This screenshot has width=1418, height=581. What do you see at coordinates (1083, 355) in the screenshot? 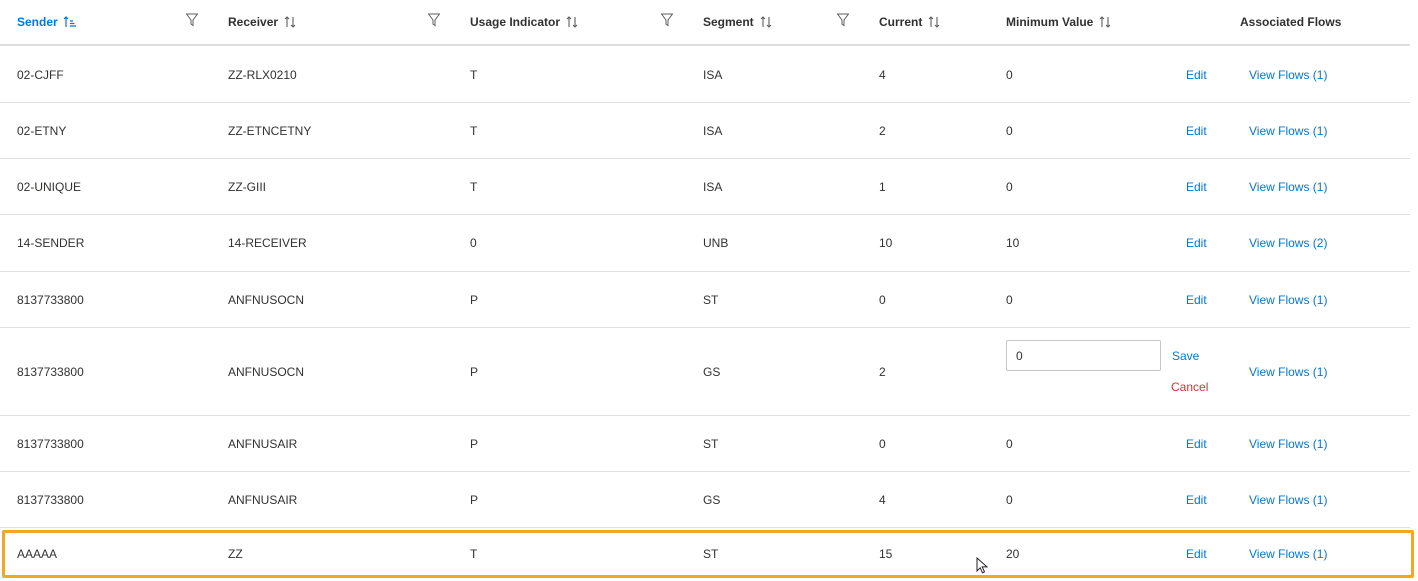
I see `minimum-value-input` at bounding box center [1083, 355].